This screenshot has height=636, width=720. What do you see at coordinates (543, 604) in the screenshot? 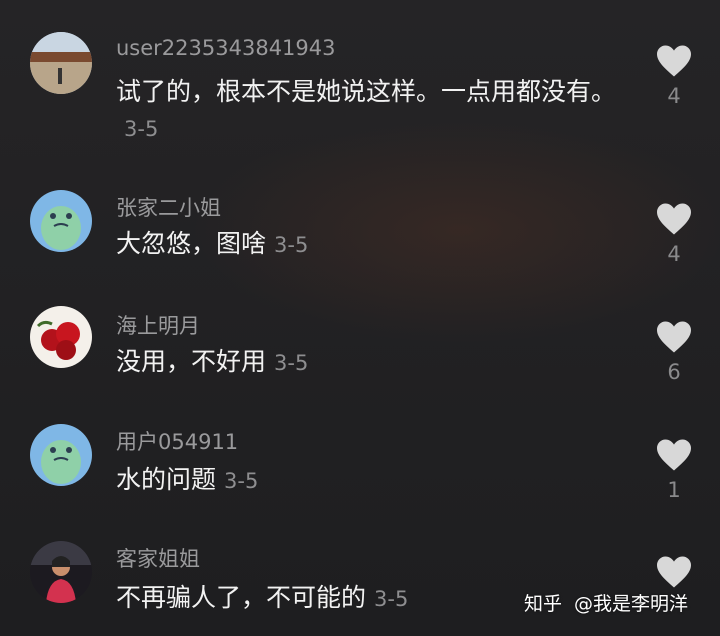
I see `watermark-site: 知乎` at bounding box center [543, 604].